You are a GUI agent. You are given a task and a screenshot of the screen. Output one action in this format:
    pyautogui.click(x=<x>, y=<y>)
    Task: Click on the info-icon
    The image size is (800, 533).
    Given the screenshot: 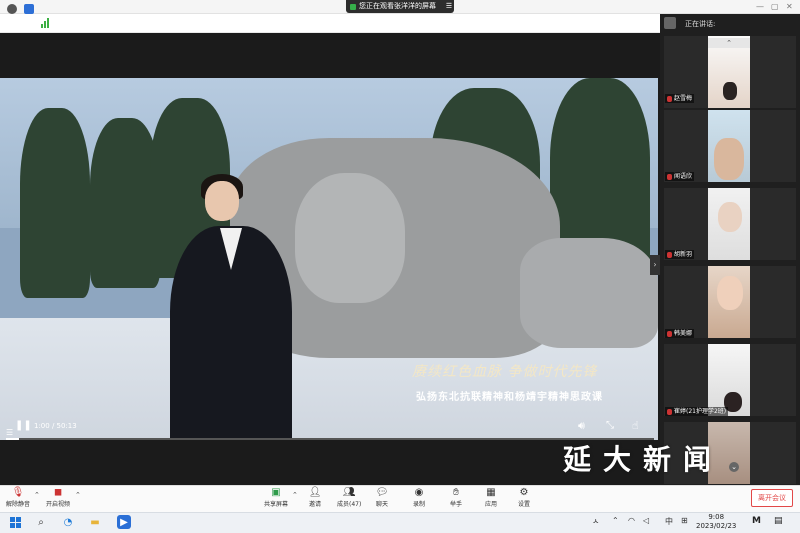 What is the action you would take?
    pyautogui.click(x=12, y=9)
    